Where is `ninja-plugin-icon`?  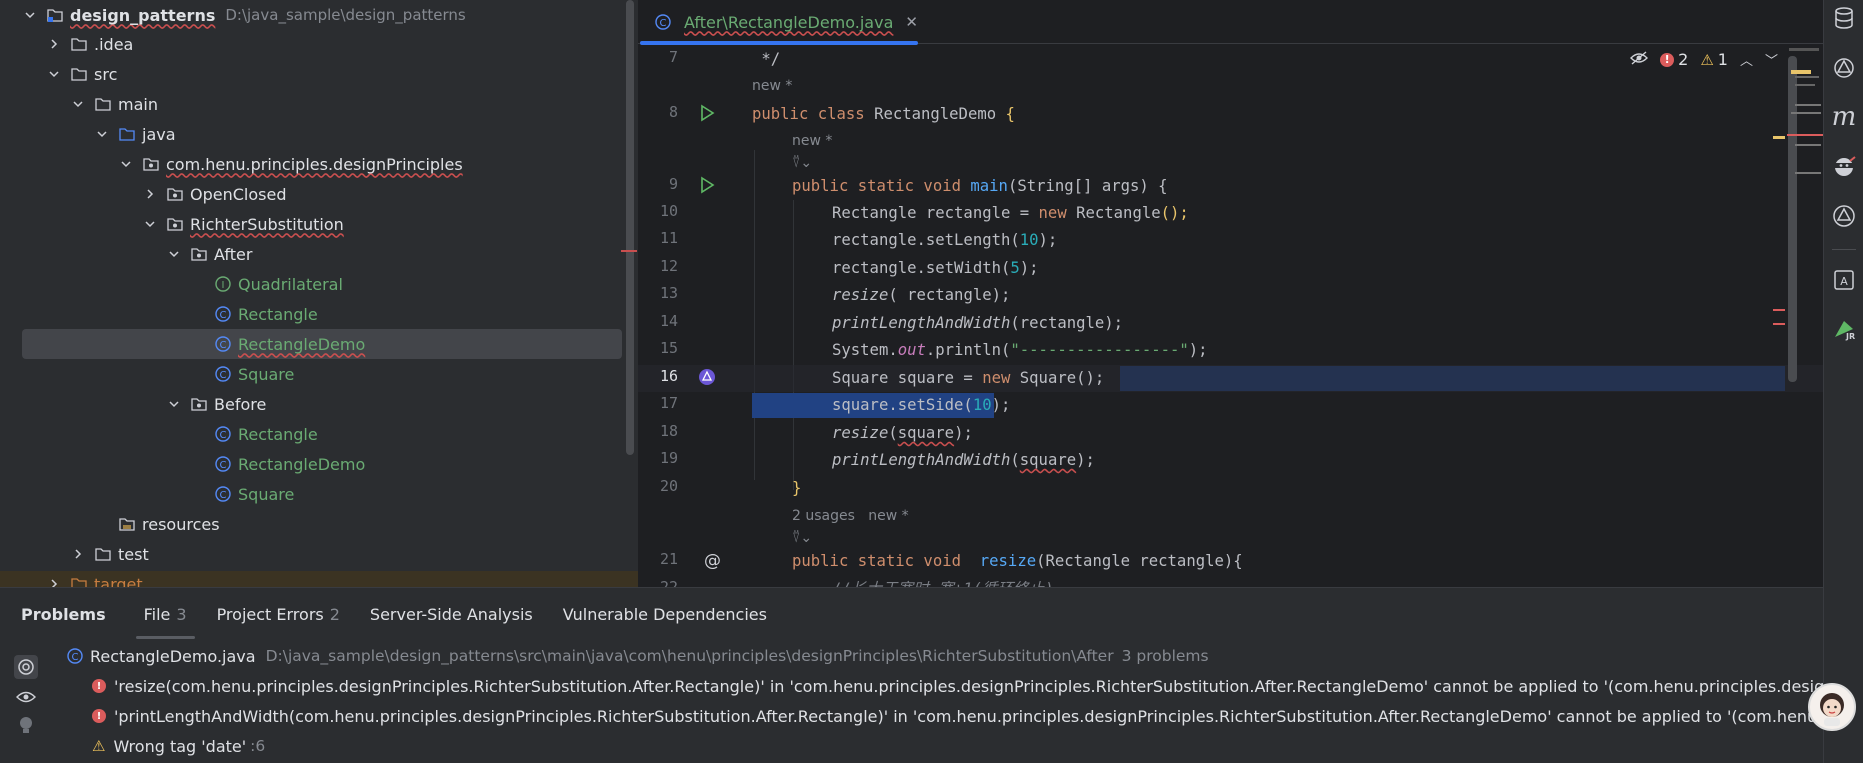 ninja-plugin-icon is located at coordinates (1844, 166).